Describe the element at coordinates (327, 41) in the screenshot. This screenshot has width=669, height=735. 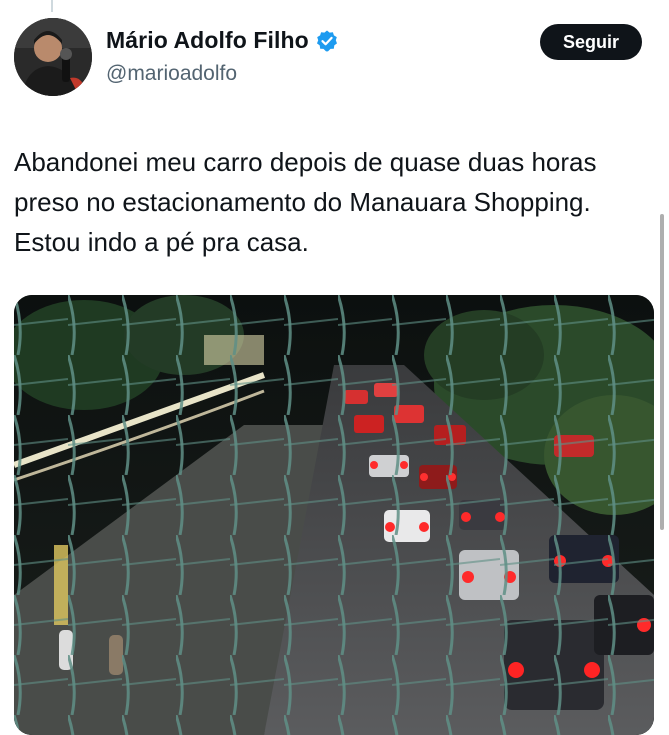
I see `verified-badge-icon` at that location.